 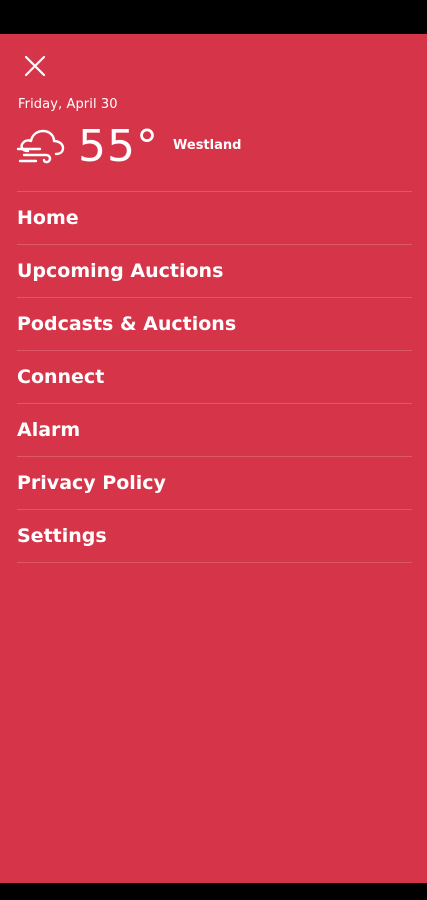 I want to click on menu-item-label: Podcasts & Auctions, so click(x=127, y=324).